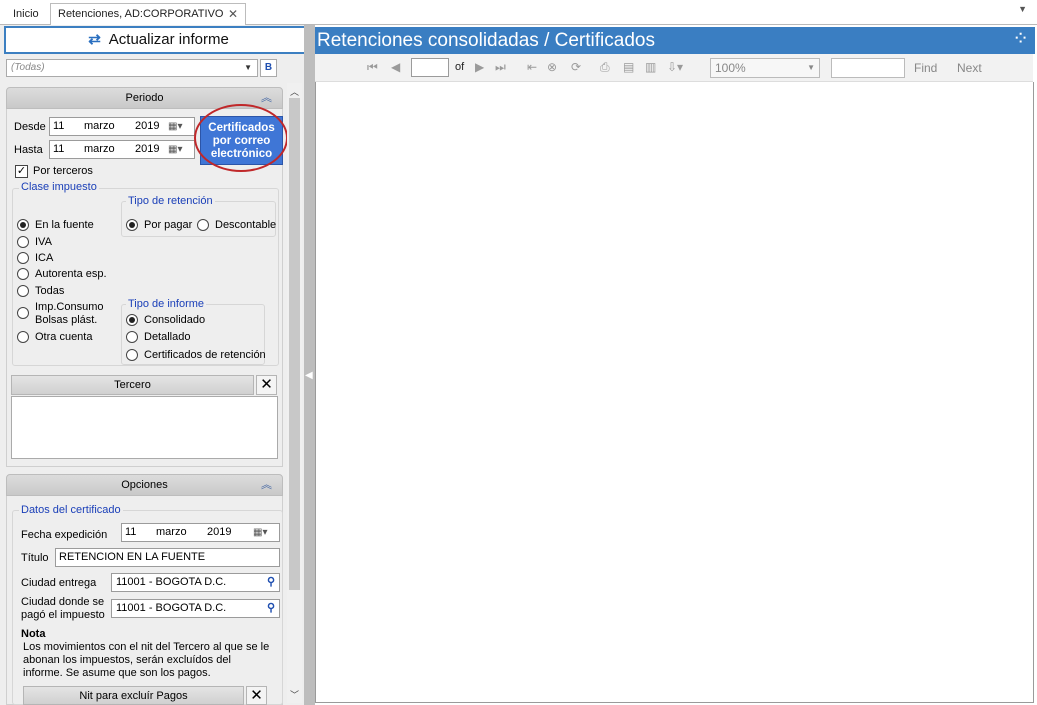  What do you see at coordinates (460, 67) in the screenshot?
I see `of-label: of` at bounding box center [460, 67].